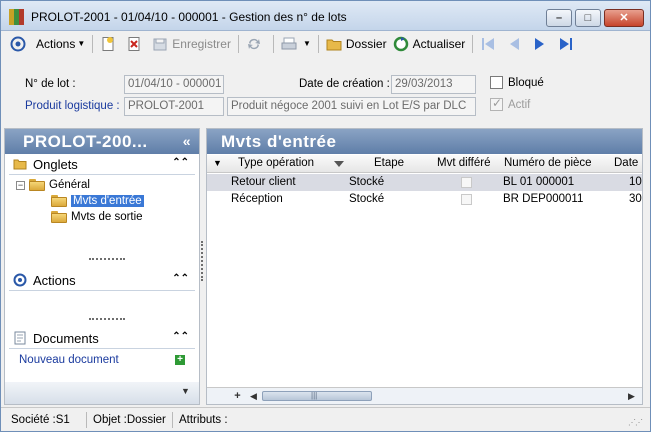 The width and height of the screenshot is (651, 432). I want to click on close-icon: ✕, so click(624, 18).